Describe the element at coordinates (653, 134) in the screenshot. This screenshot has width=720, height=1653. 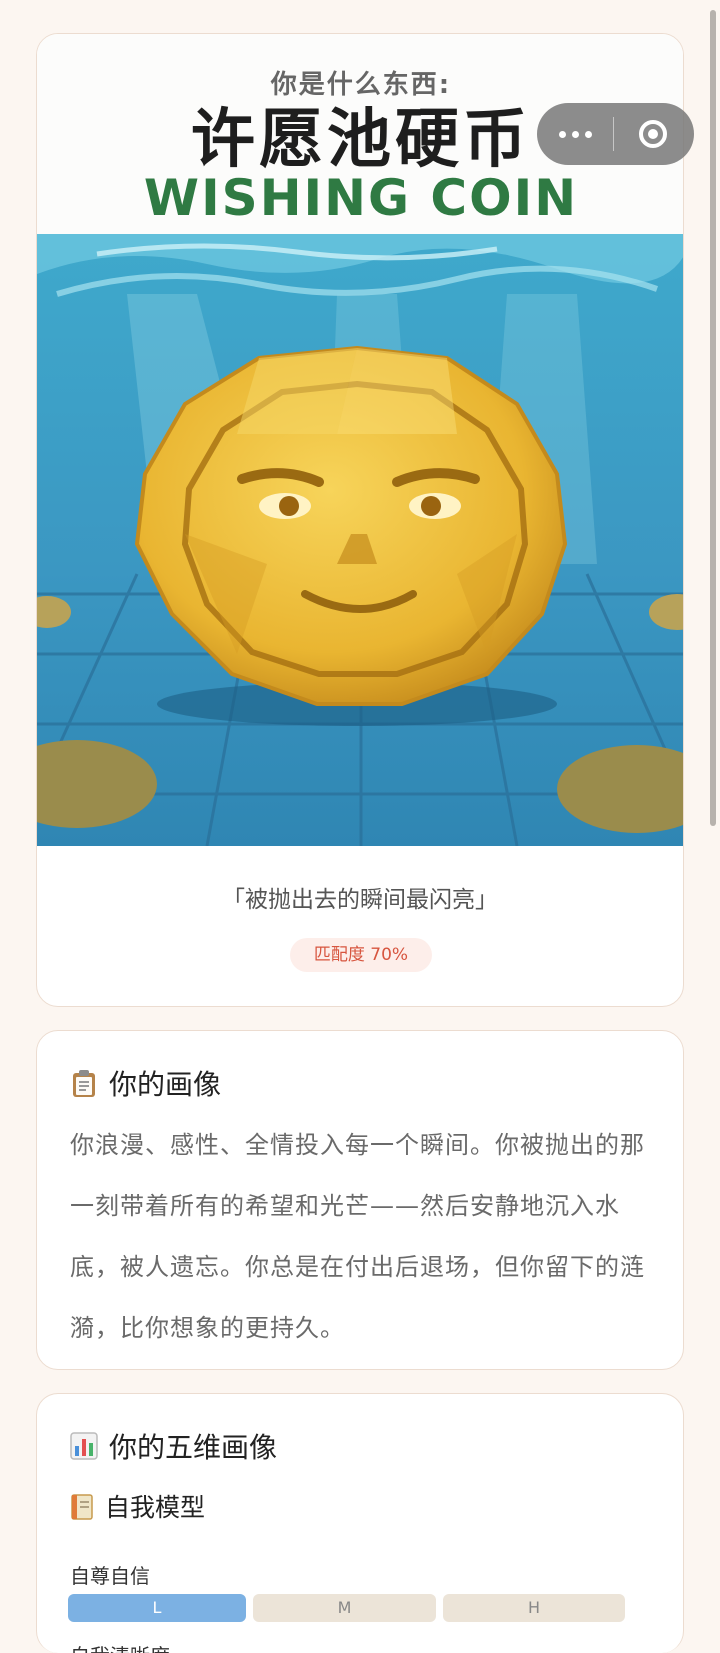
I see `target-close-icon` at that location.